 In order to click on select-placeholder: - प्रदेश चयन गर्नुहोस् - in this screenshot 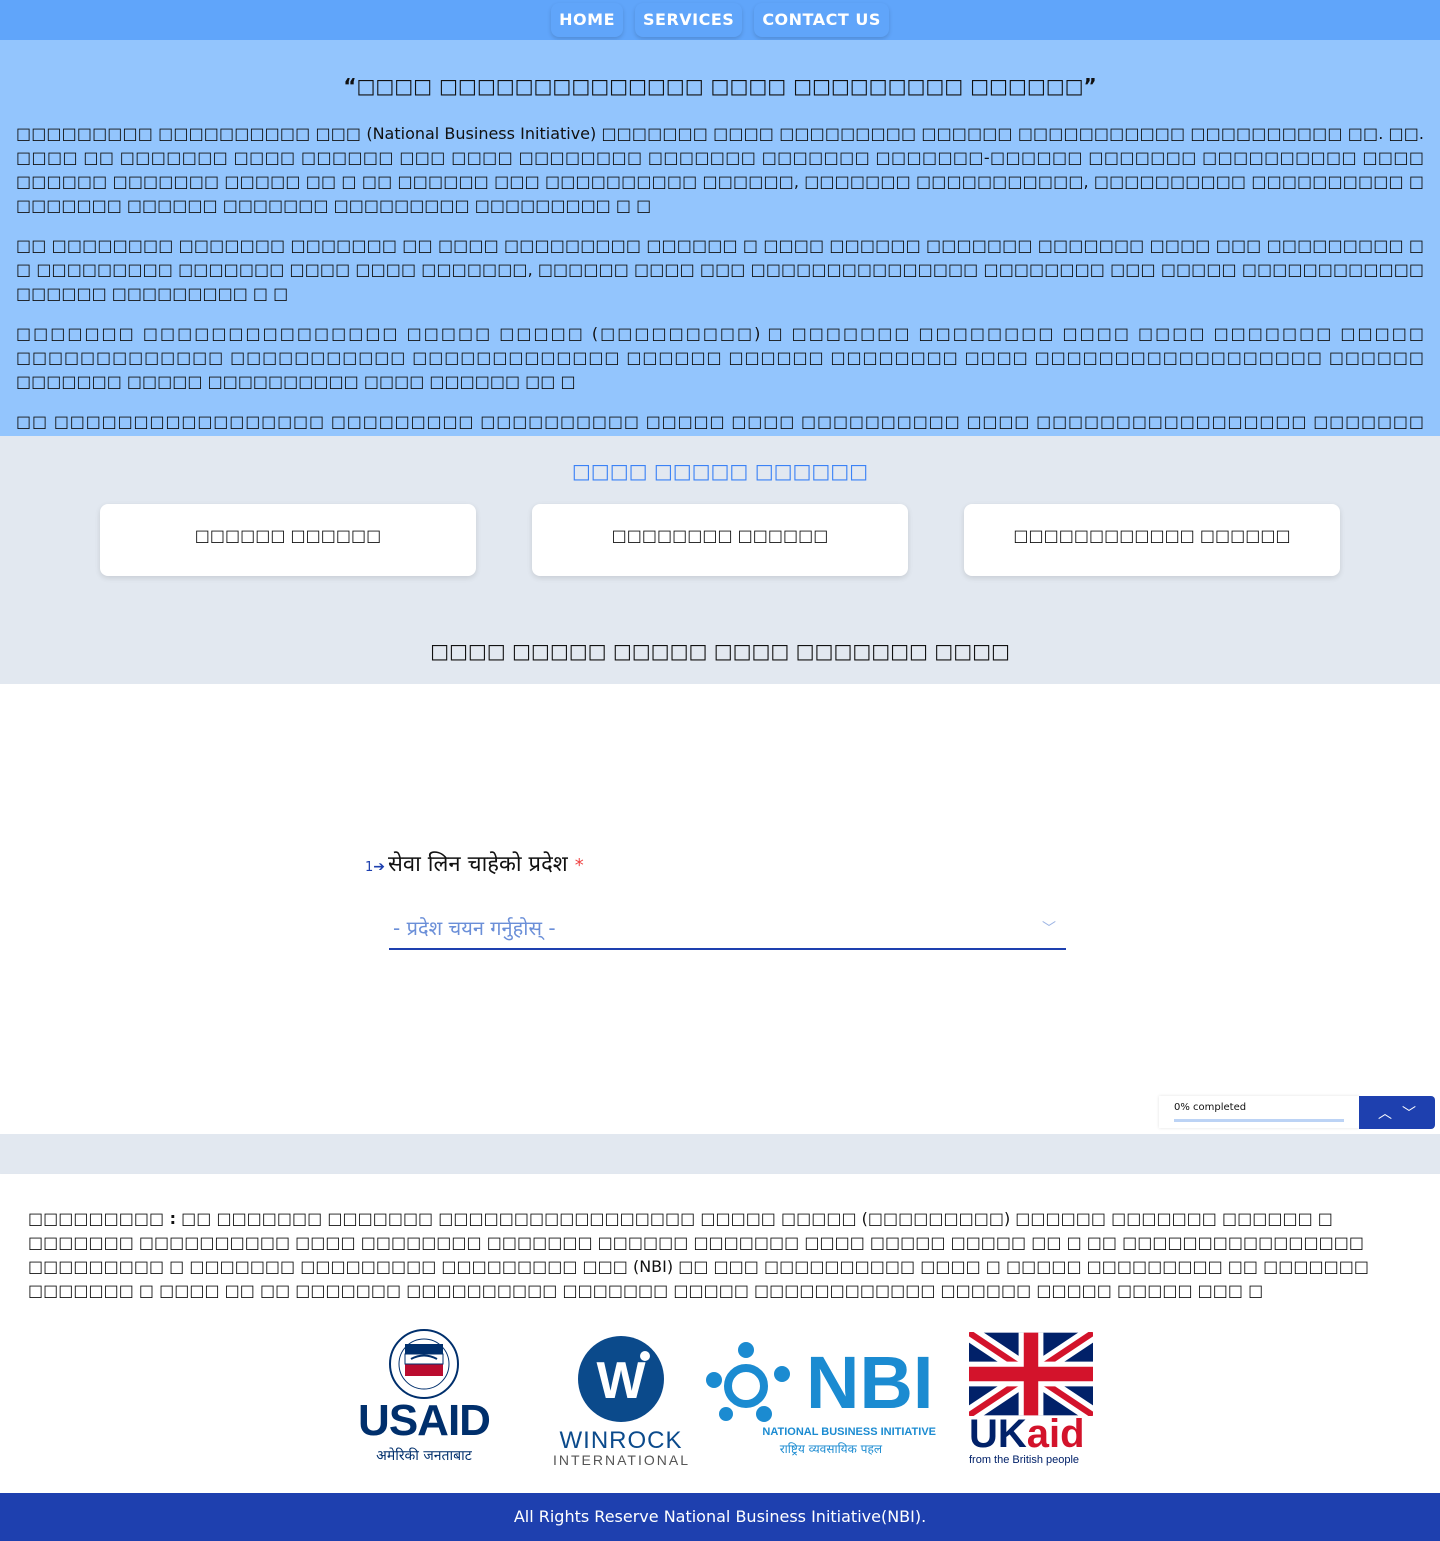, I will do `click(474, 928)`.